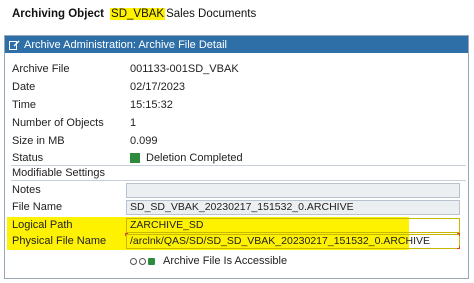  I want to click on archiving-object-code: SD_VBAK, so click(138, 14).